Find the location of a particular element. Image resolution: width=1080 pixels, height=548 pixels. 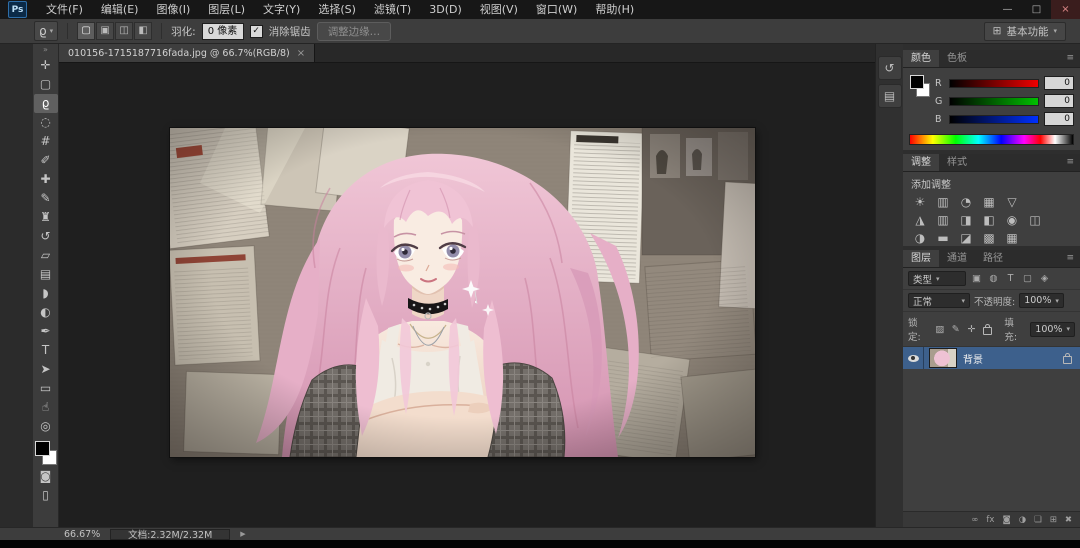

tab-layers: 图层 is located at coordinates (921, 258).